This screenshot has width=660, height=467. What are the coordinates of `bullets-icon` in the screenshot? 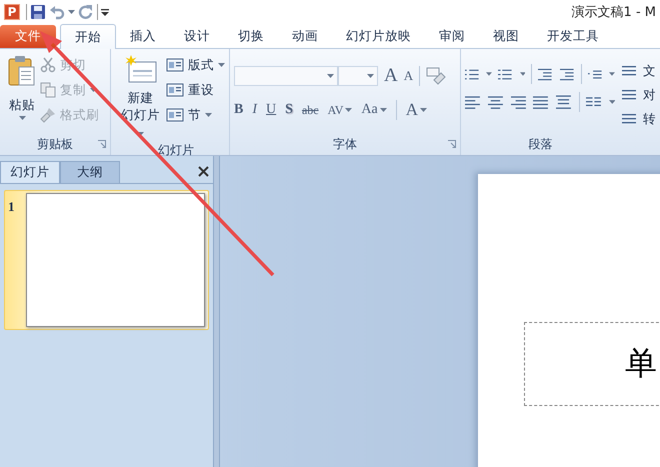 It's located at (472, 74).